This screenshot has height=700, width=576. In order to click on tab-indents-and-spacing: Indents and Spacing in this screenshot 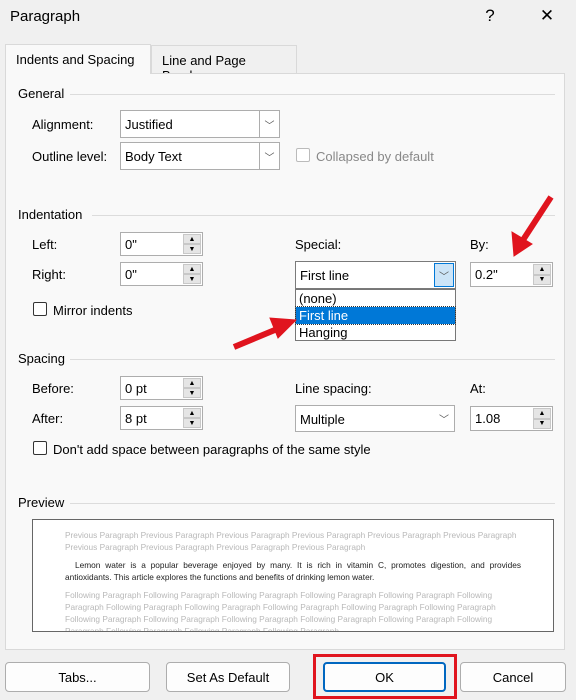, I will do `click(78, 59)`.